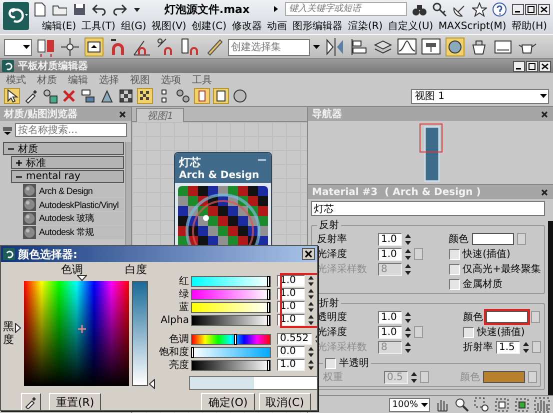 The image size is (553, 413). I want to click on category-header: 材质, so click(63, 148).